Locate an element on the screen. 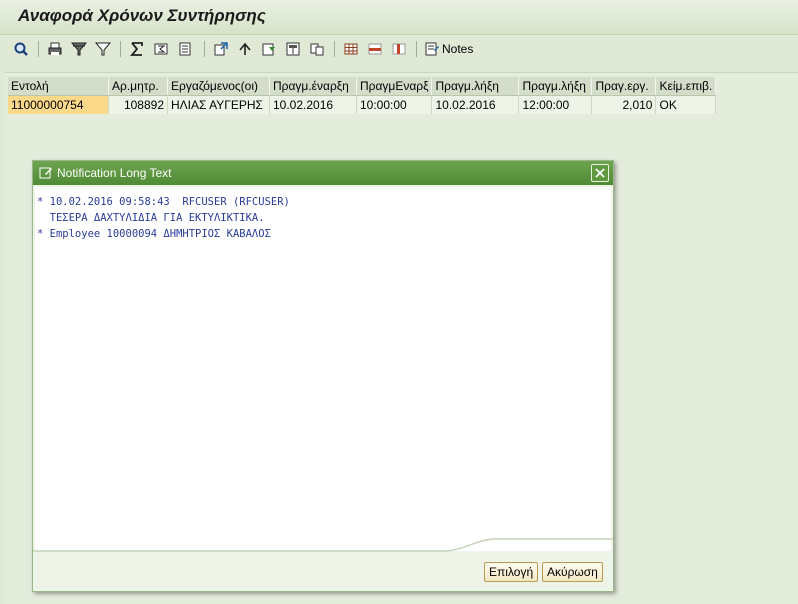 The image size is (798, 604). close-button is located at coordinates (600, 173).